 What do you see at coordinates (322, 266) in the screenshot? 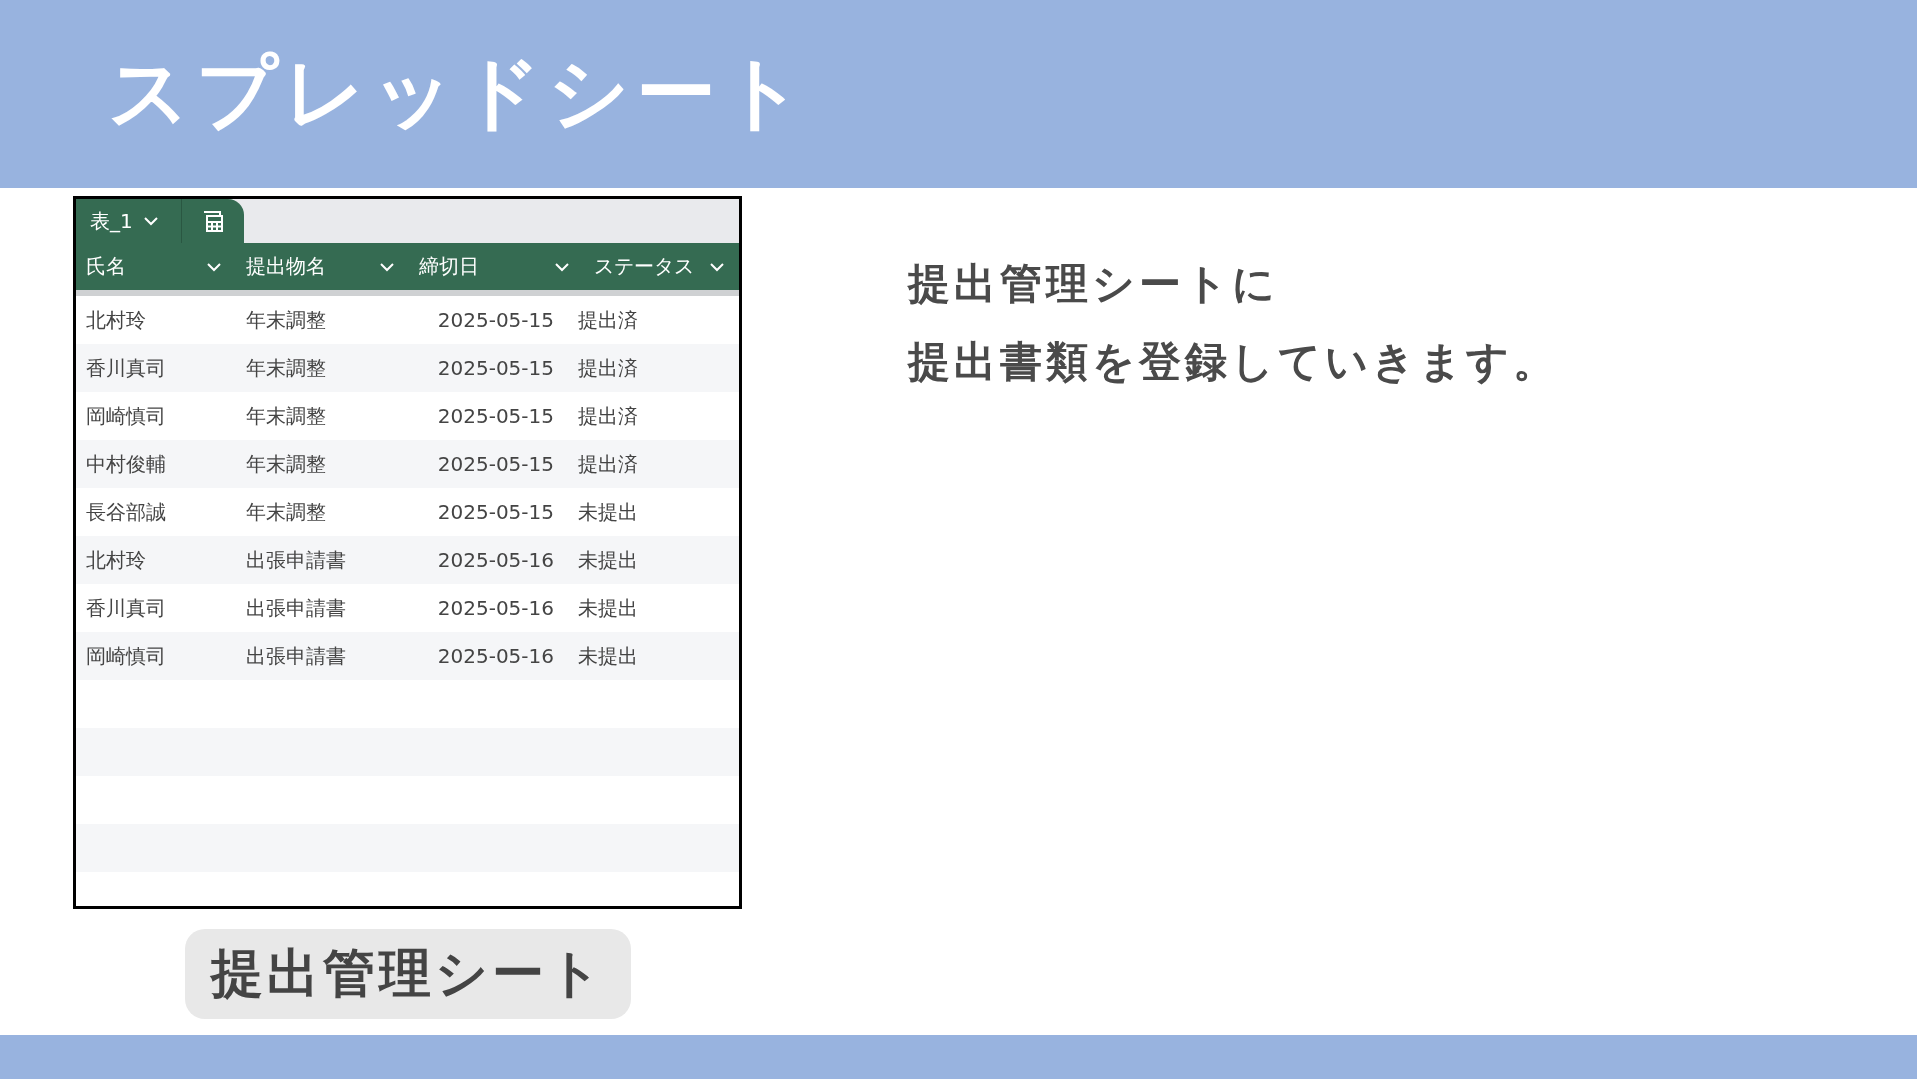
I see `column-header: 提出物名` at bounding box center [322, 266].